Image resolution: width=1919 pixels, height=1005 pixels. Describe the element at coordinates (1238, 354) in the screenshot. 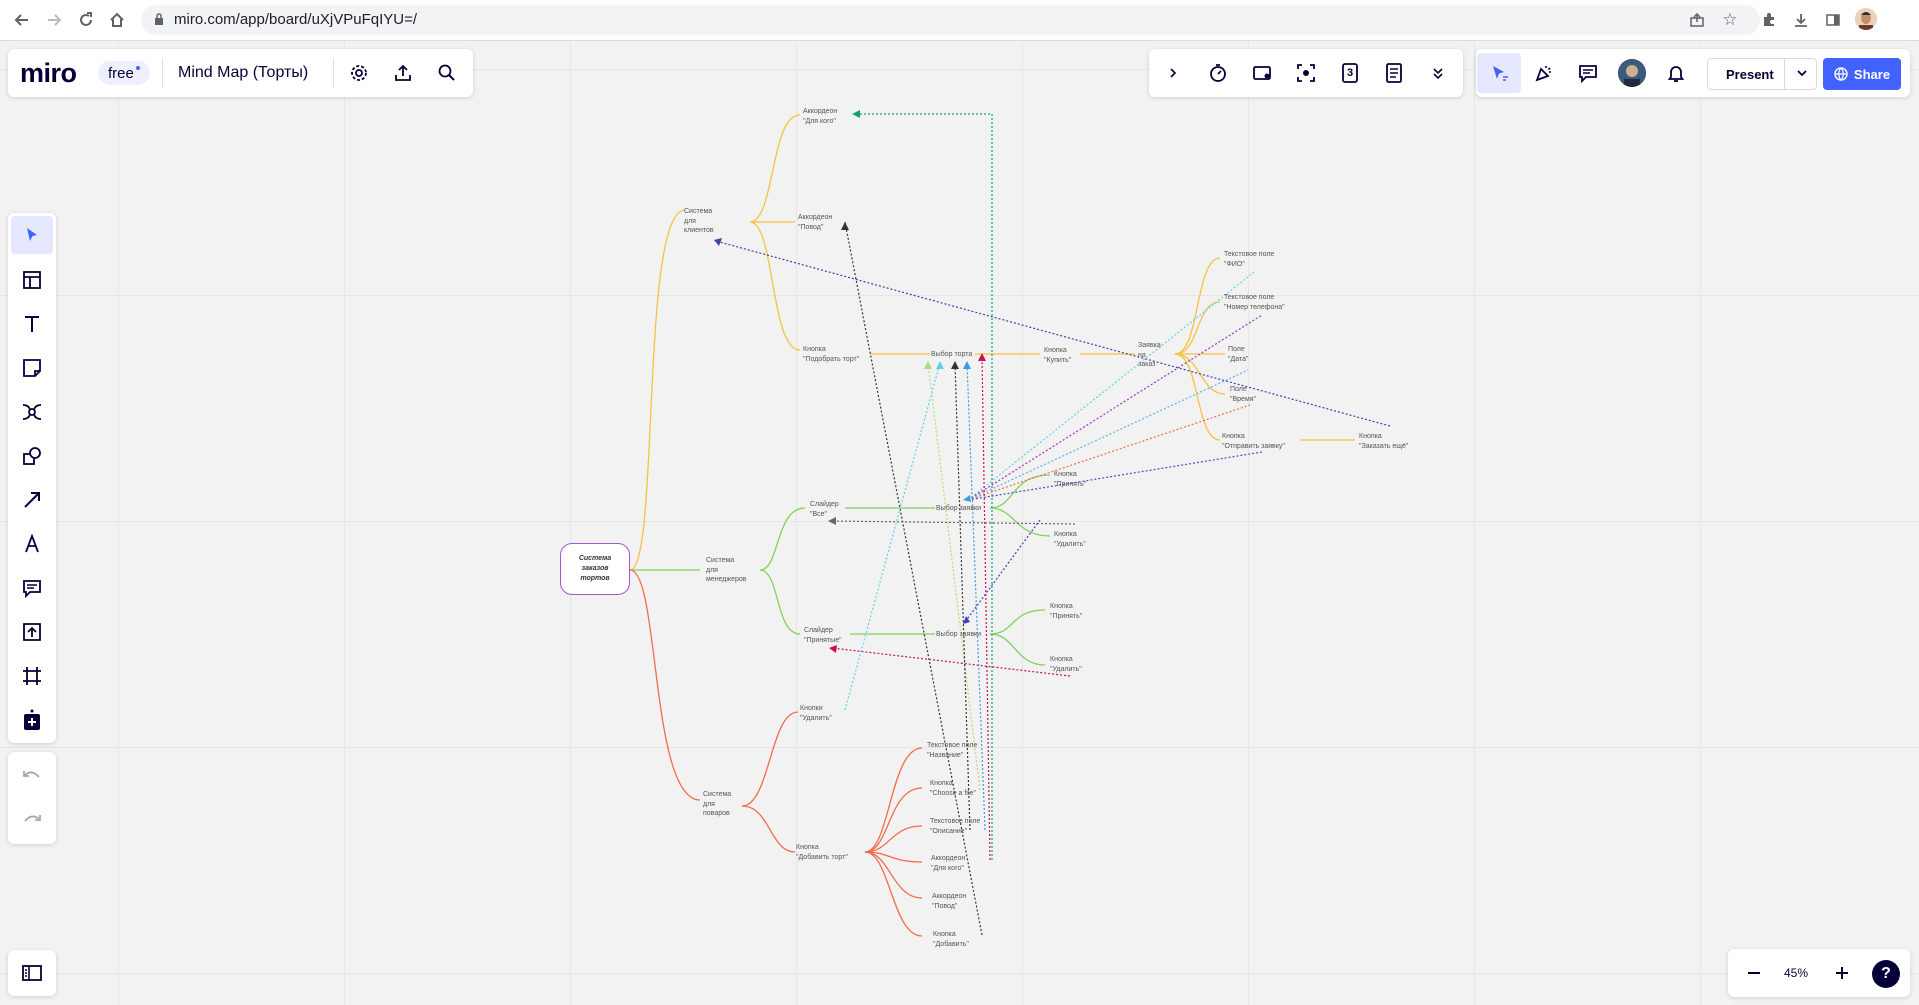

I see `node-field-date: Поле "Дата"` at that location.